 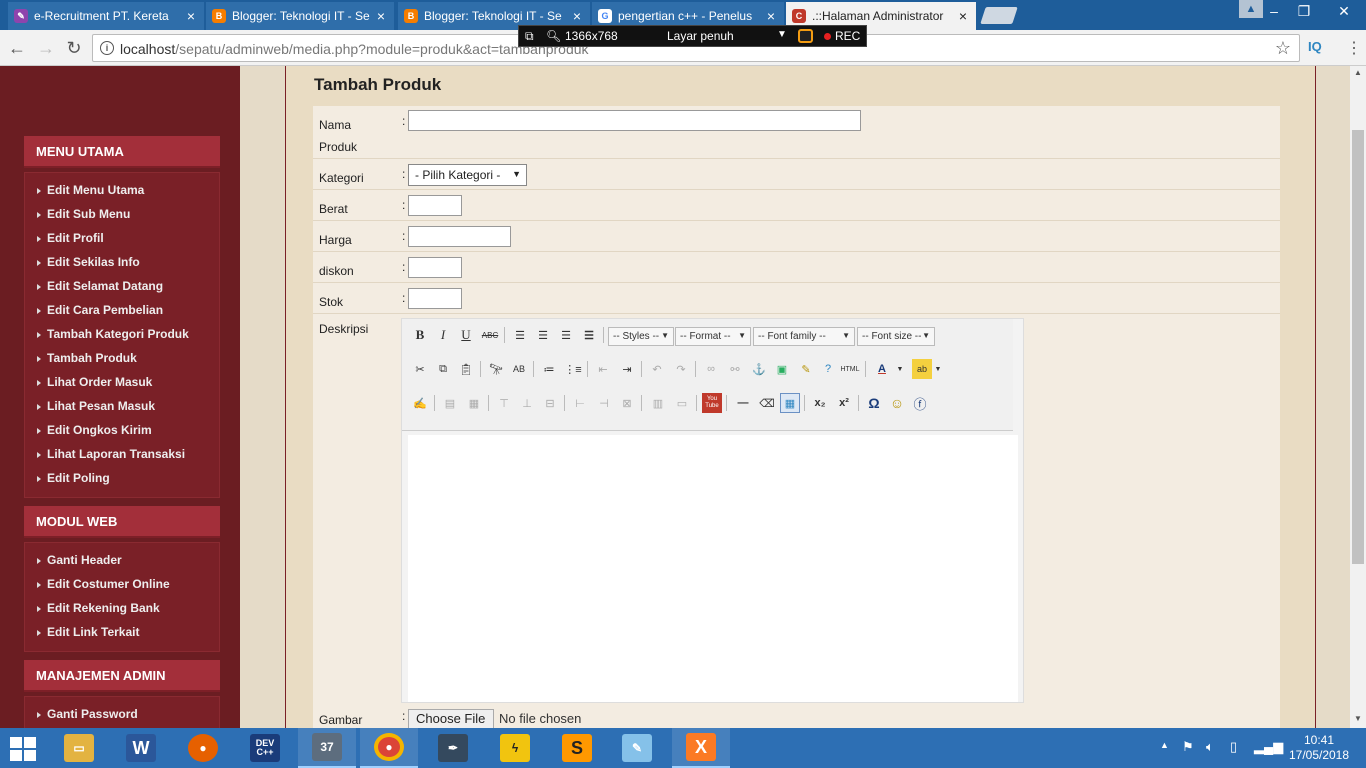 What do you see at coordinates (1315, 46) in the screenshot?
I see `extension-iq-icon: IQ` at bounding box center [1315, 46].